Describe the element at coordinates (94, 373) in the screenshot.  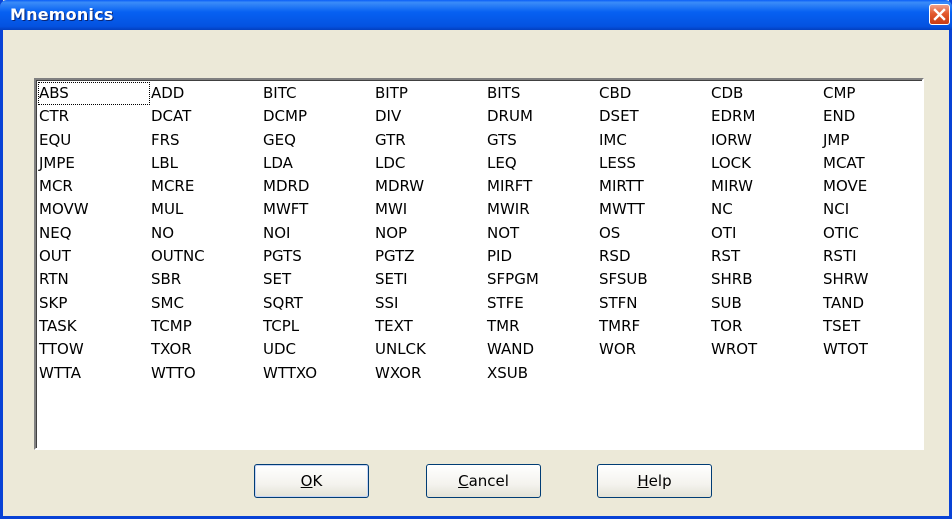
I see `list-item: WTTA` at that location.